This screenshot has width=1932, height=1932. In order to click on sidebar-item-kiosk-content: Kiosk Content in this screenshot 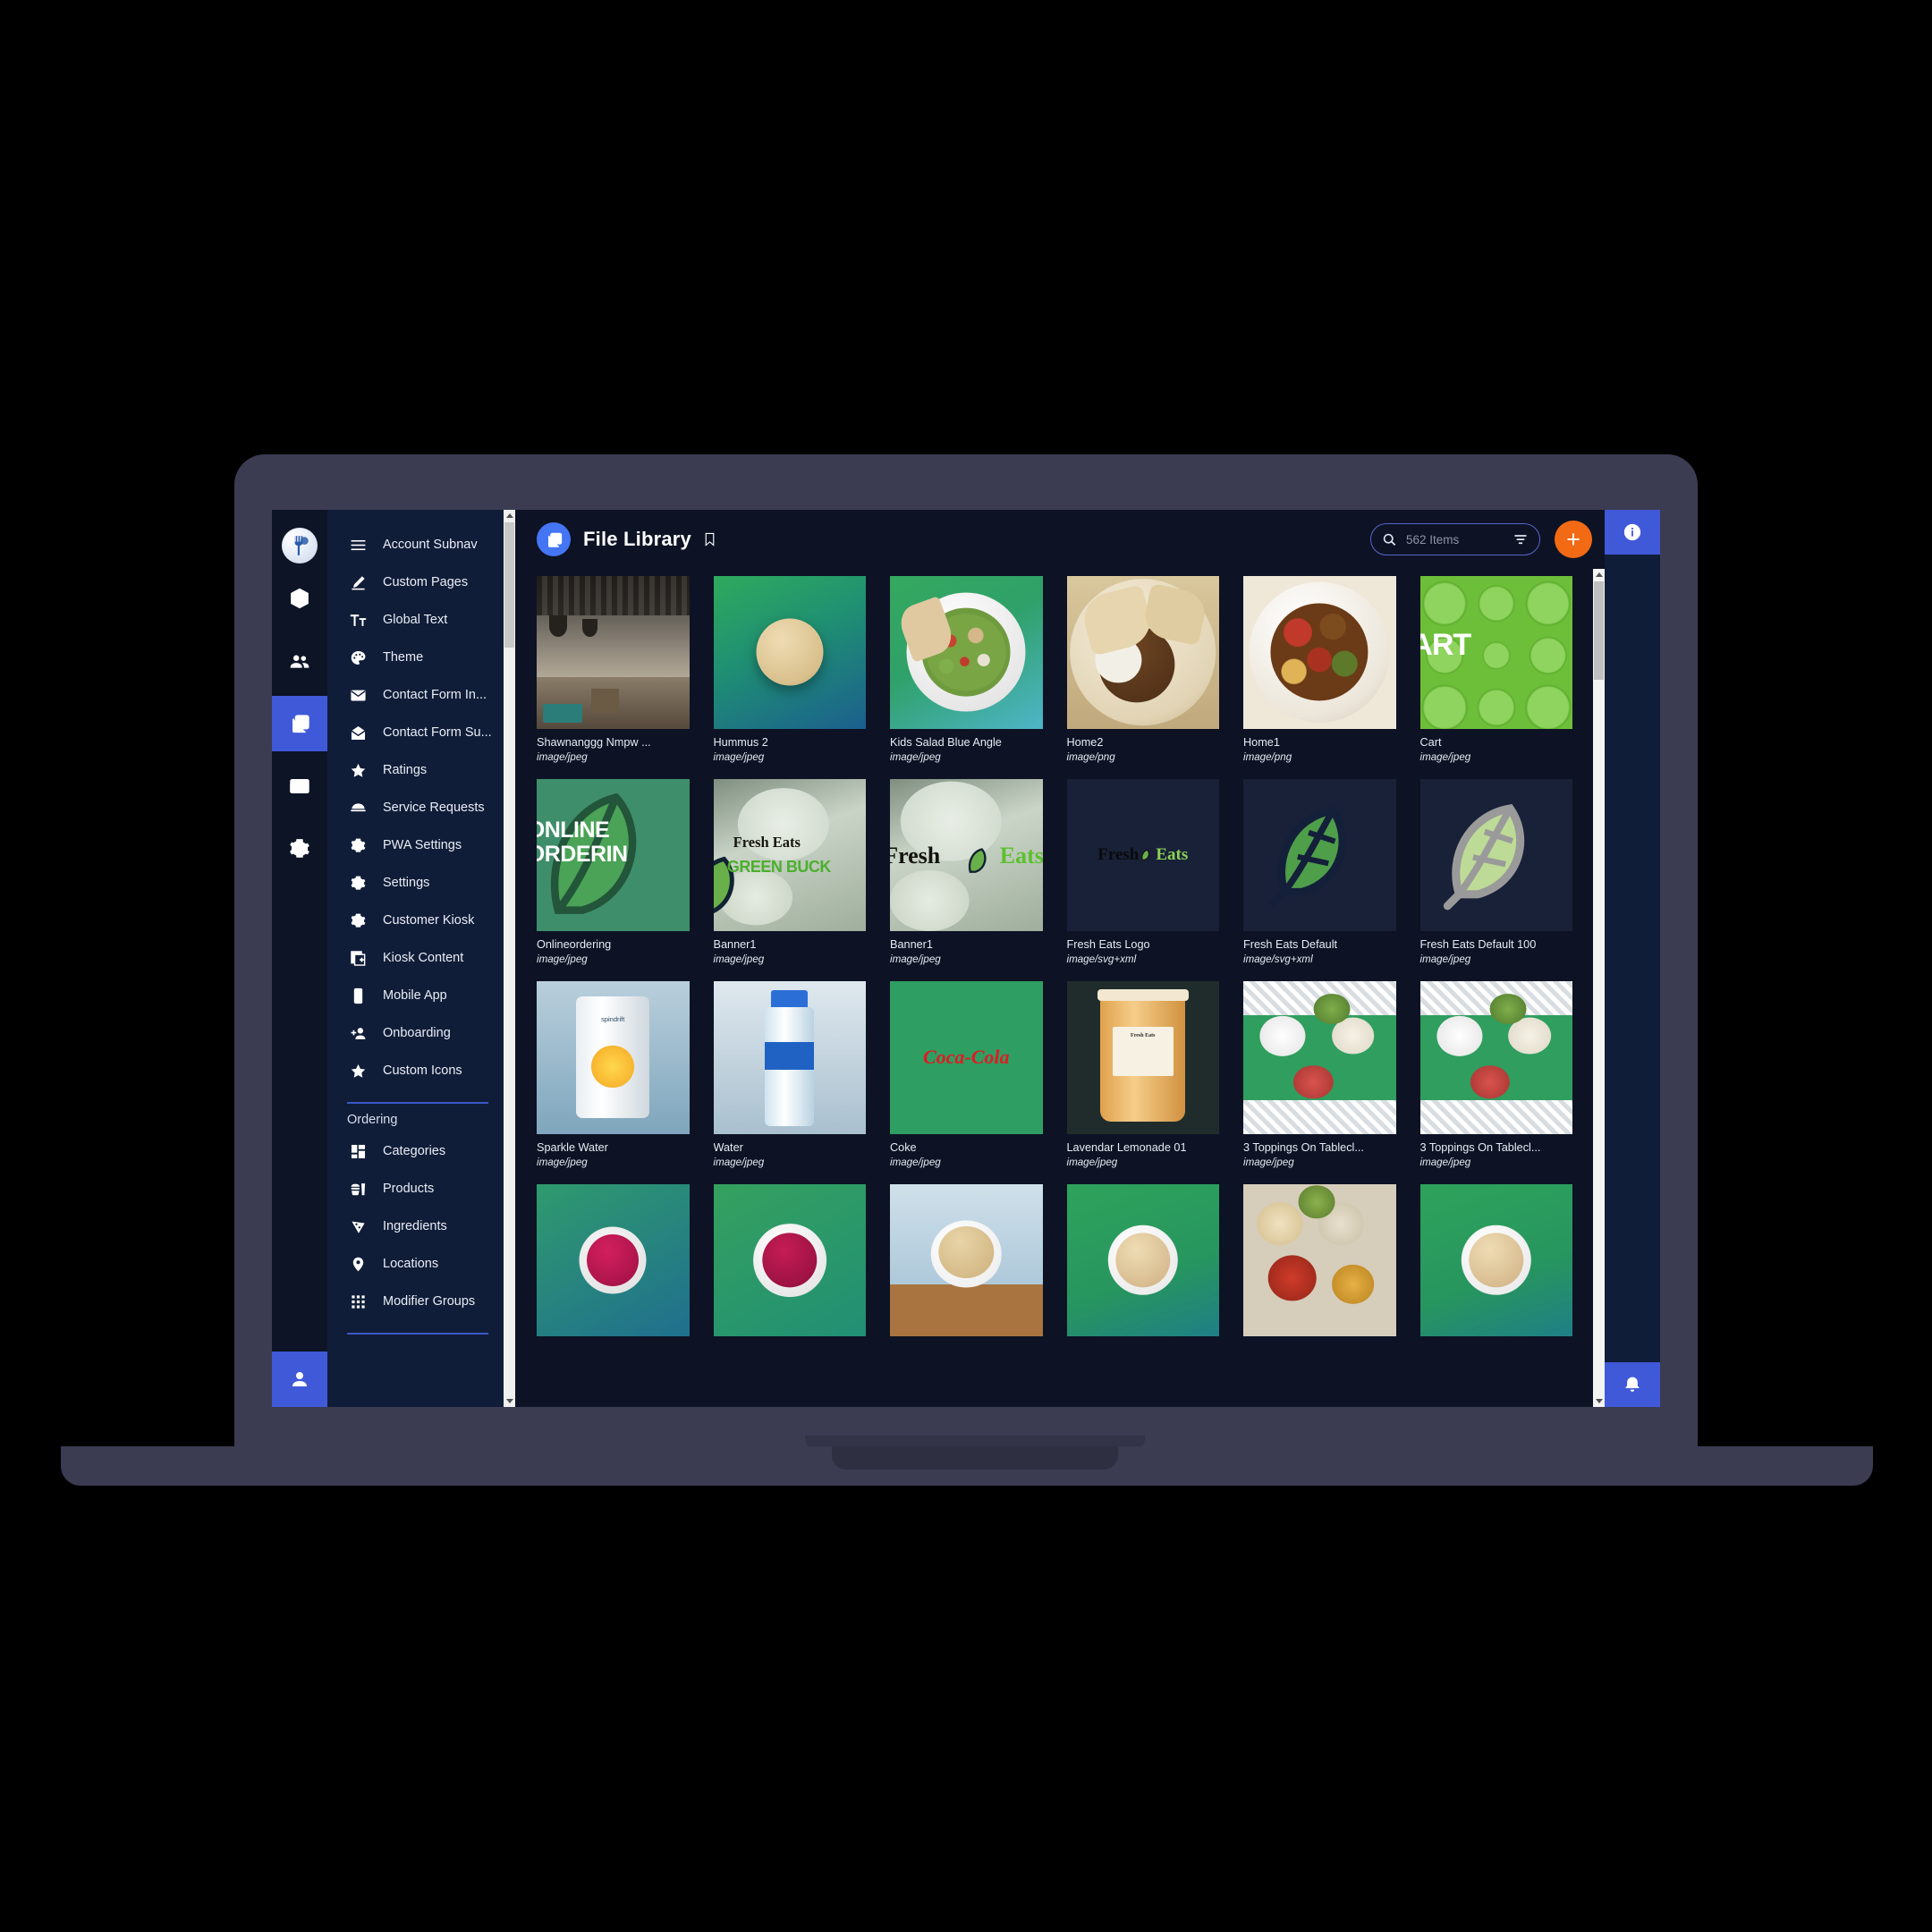, I will do `click(417, 958)`.